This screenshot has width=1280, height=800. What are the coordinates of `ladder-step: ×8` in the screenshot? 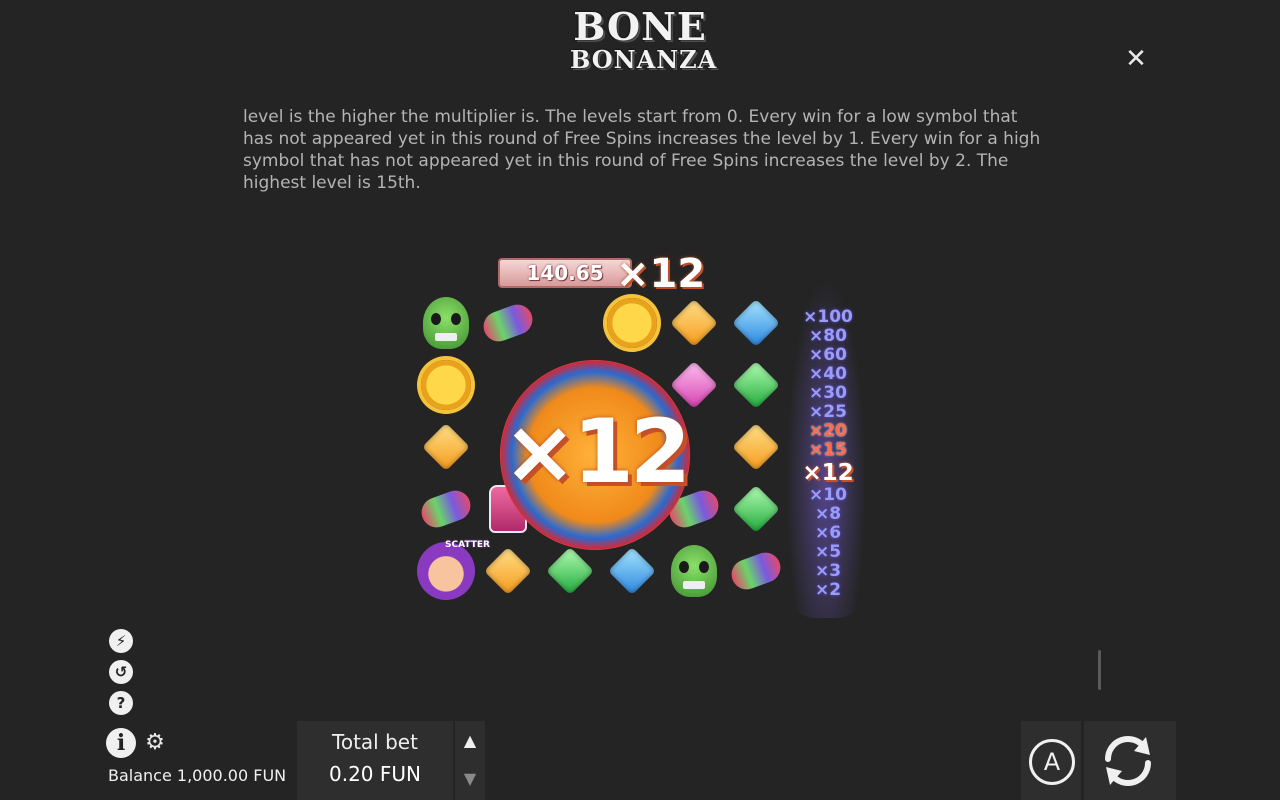 It's located at (828, 514).